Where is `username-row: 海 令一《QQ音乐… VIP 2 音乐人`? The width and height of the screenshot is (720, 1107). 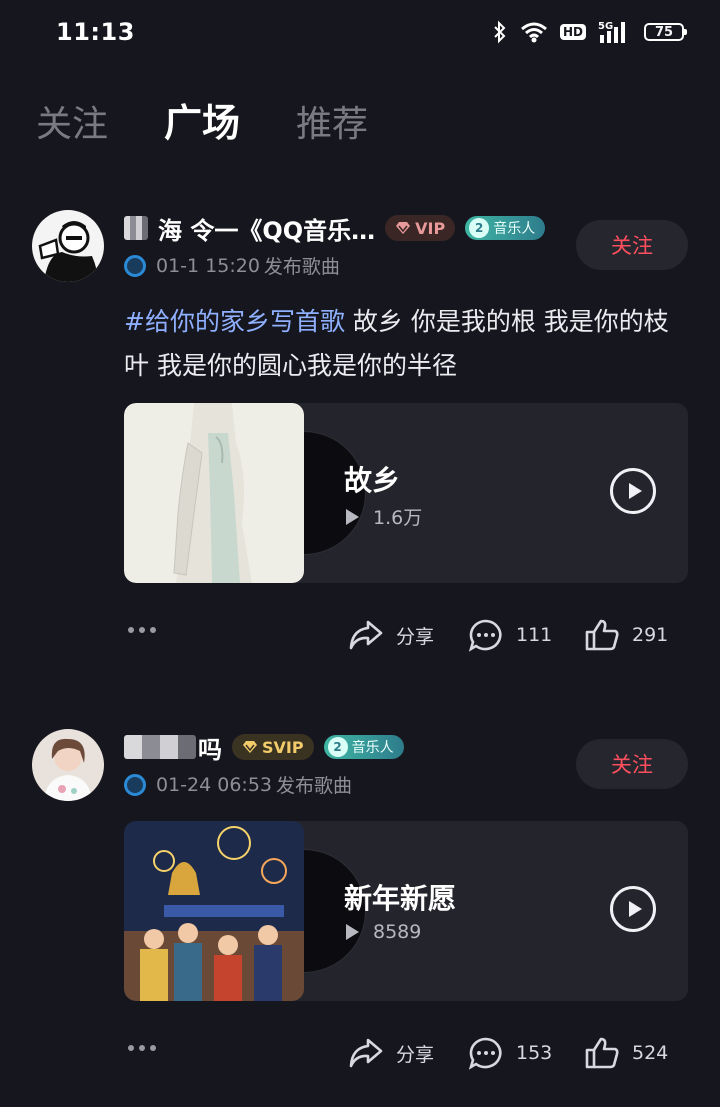
username-row: 海 令一《QQ音乐… VIP 2 音乐人 is located at coordinates (335, 228).